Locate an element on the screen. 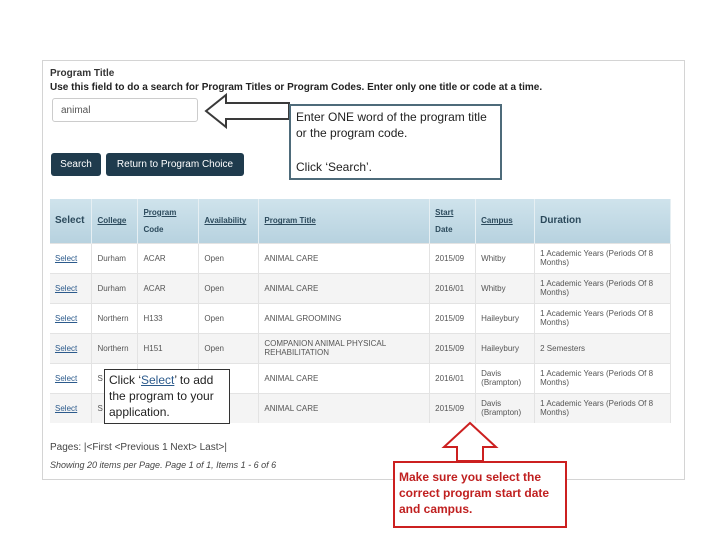 The width and height of the screenshot is (720, 540). program-code-cell: H133 is located at coordinates (168, 317).